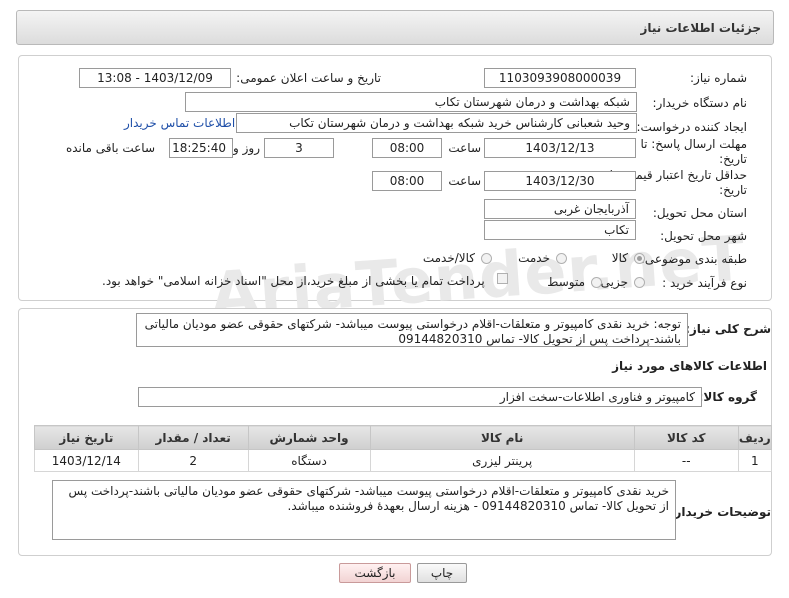 This screenshot has width=789, height=598. Describe the element at coordinates (619, 258) in the screenshot. I see `category-option-goods-label: کالا` at that location.